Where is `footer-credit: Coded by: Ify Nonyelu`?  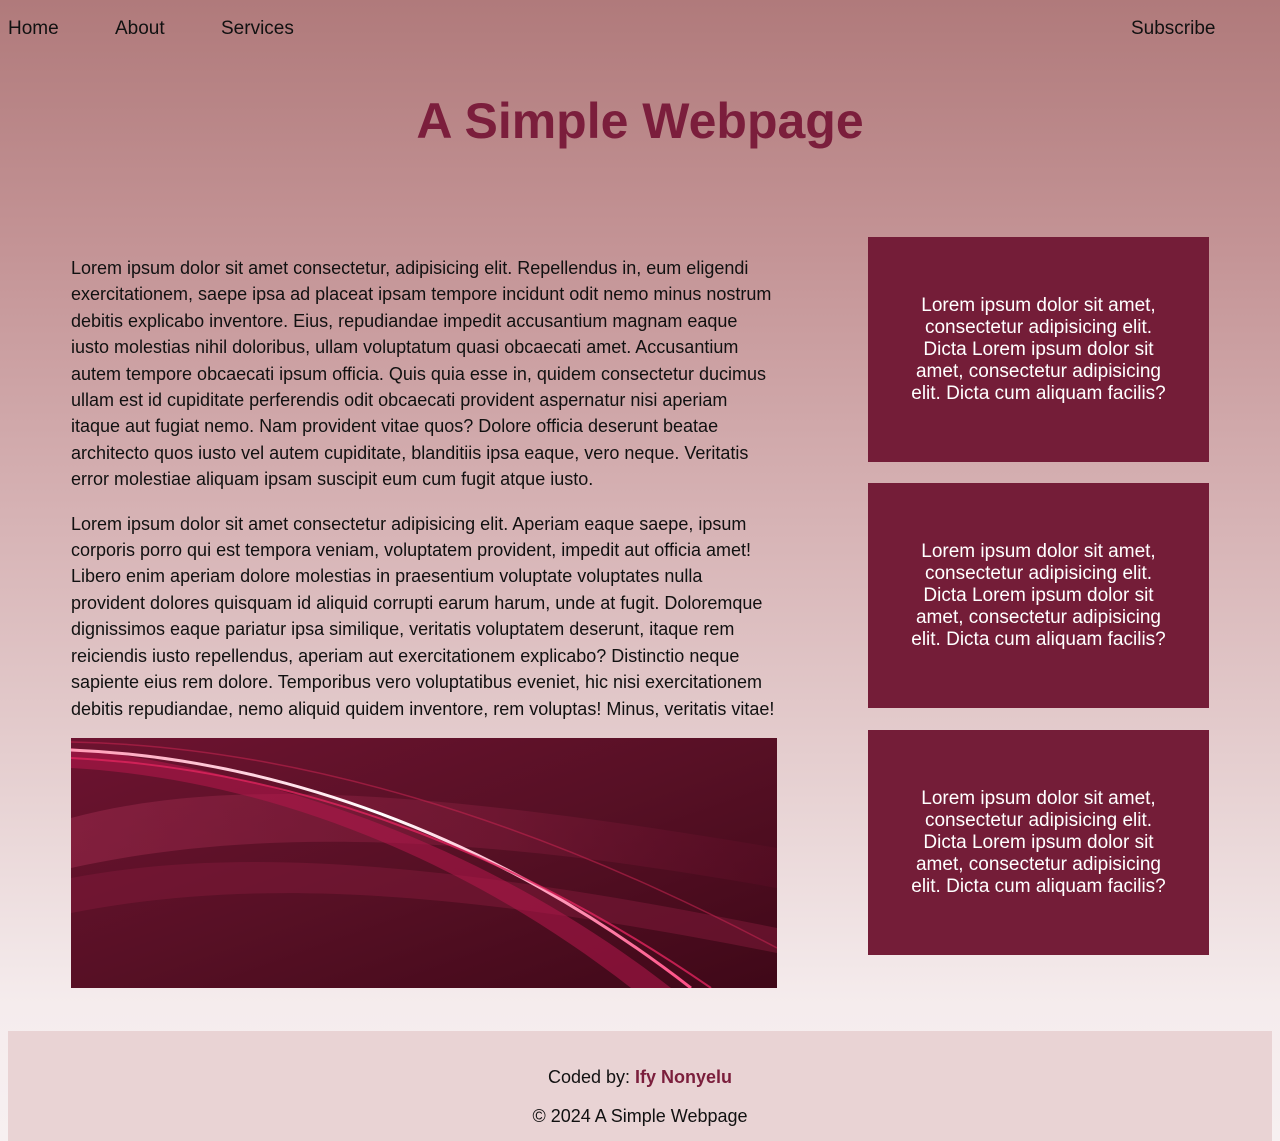
footer-credit: Coded by: Ify Nonyelu is located at coordinates (640, 1077).